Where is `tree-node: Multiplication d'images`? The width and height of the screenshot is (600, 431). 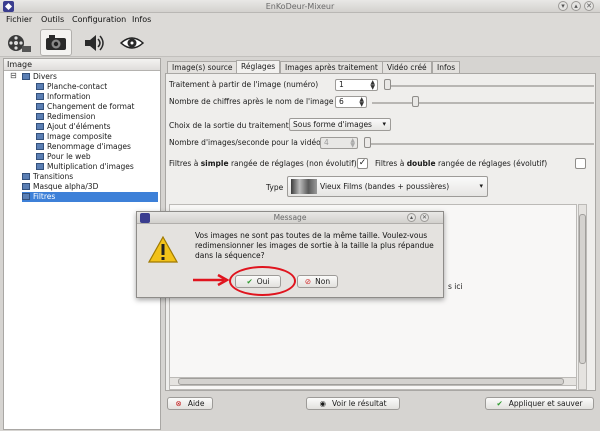
tree-node: Multiplication d'images is located at coordinates (85, 167).